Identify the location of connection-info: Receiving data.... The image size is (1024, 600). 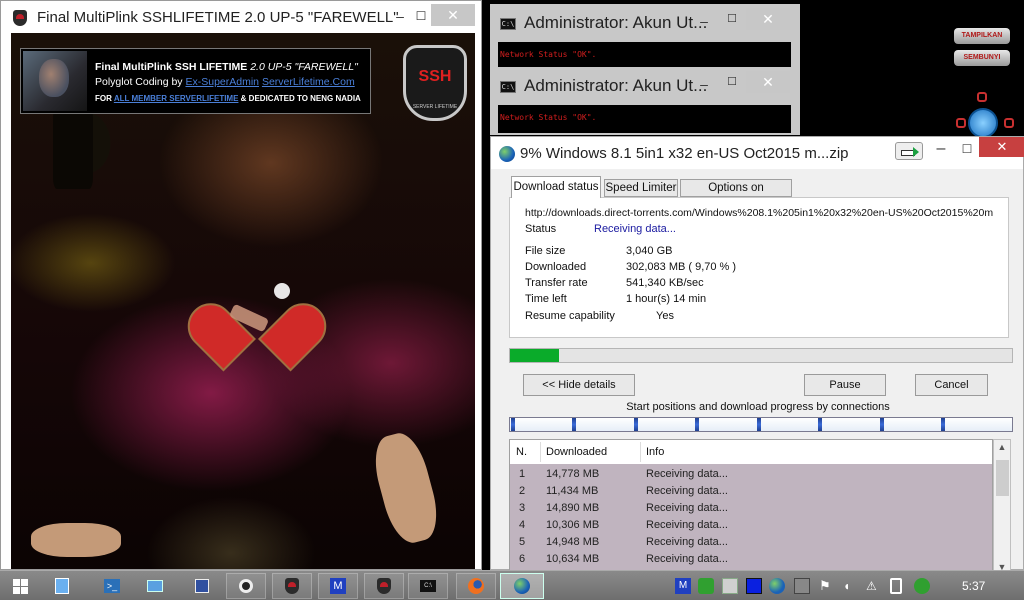
(687, 508).